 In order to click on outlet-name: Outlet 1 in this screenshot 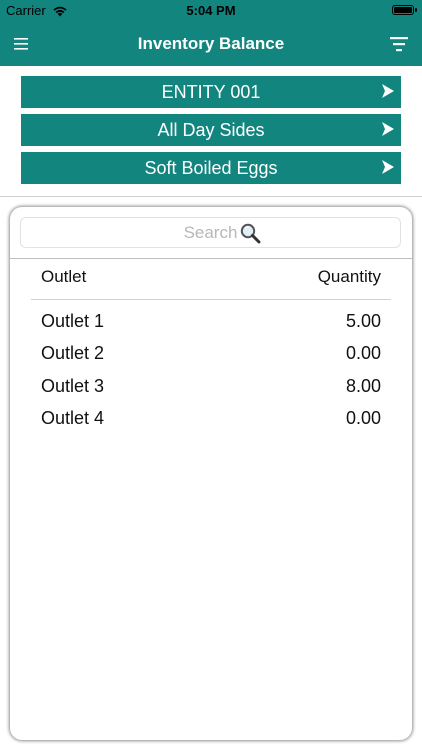, I will do `click(73, 321)`.